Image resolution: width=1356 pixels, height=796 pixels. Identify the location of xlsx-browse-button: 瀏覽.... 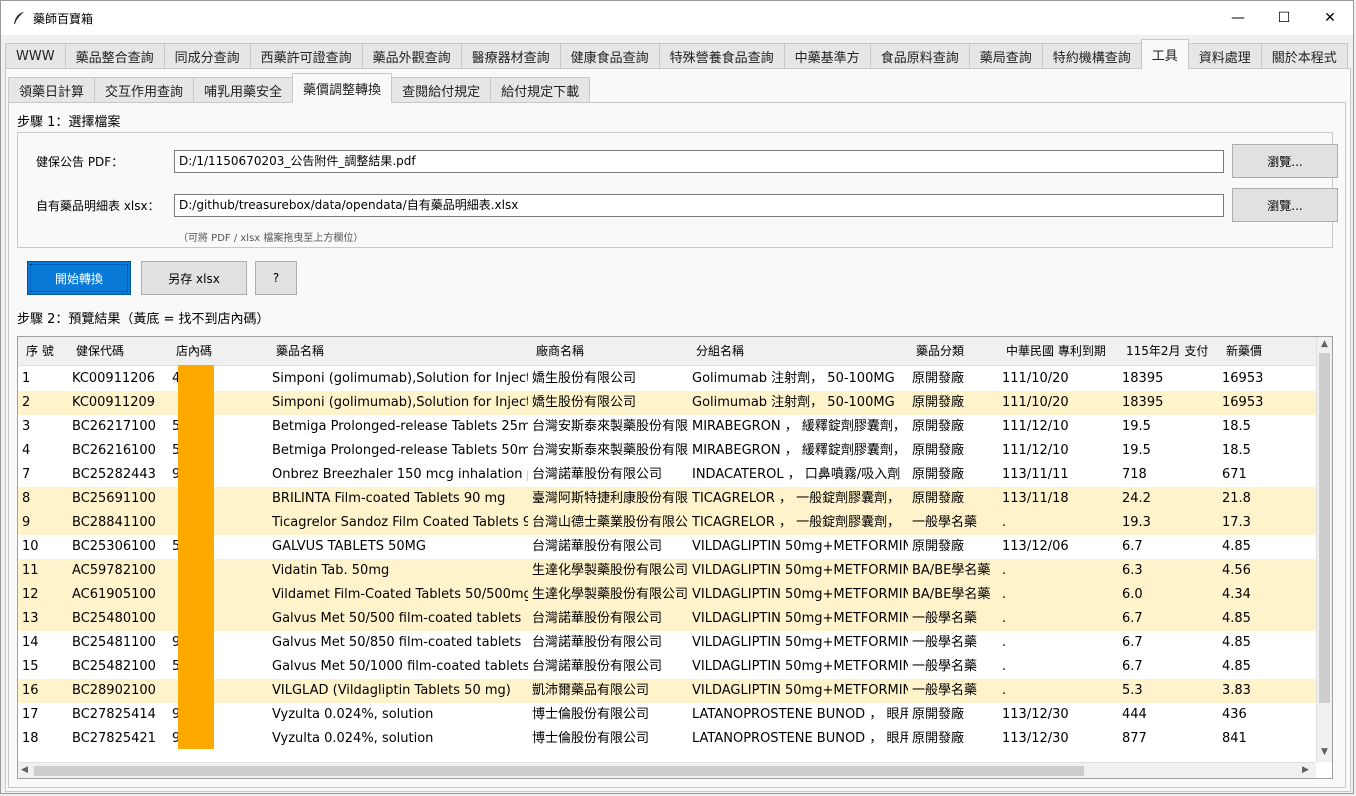
(1285, 205).